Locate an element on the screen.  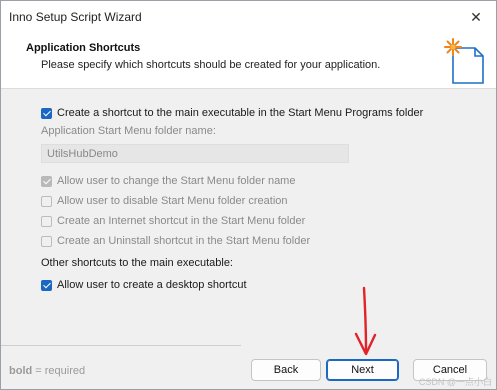
page-title: Application Shortcuts is located at coordinates (83, 48).